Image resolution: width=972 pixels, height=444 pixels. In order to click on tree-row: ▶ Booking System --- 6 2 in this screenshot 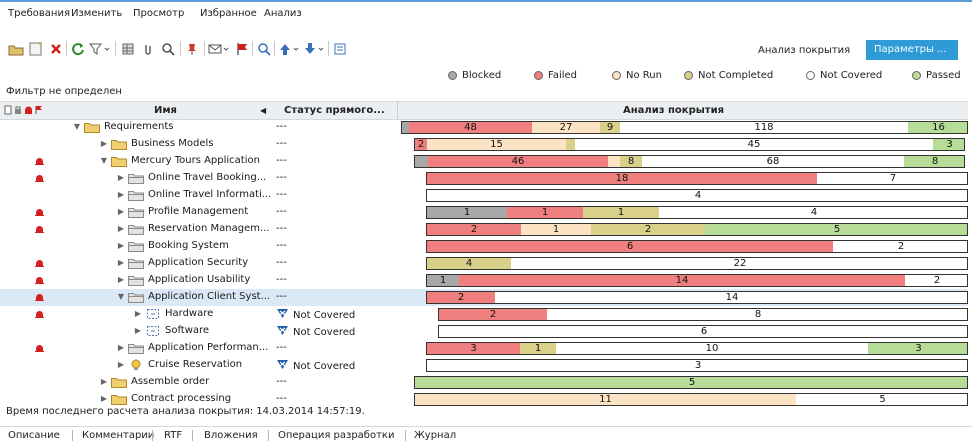, I will do `click(484, 246)`.